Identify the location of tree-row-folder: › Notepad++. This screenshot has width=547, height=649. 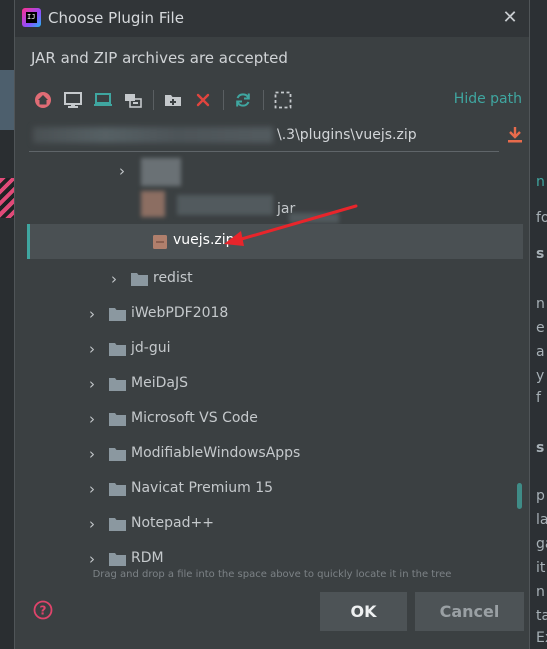
(275, 524).